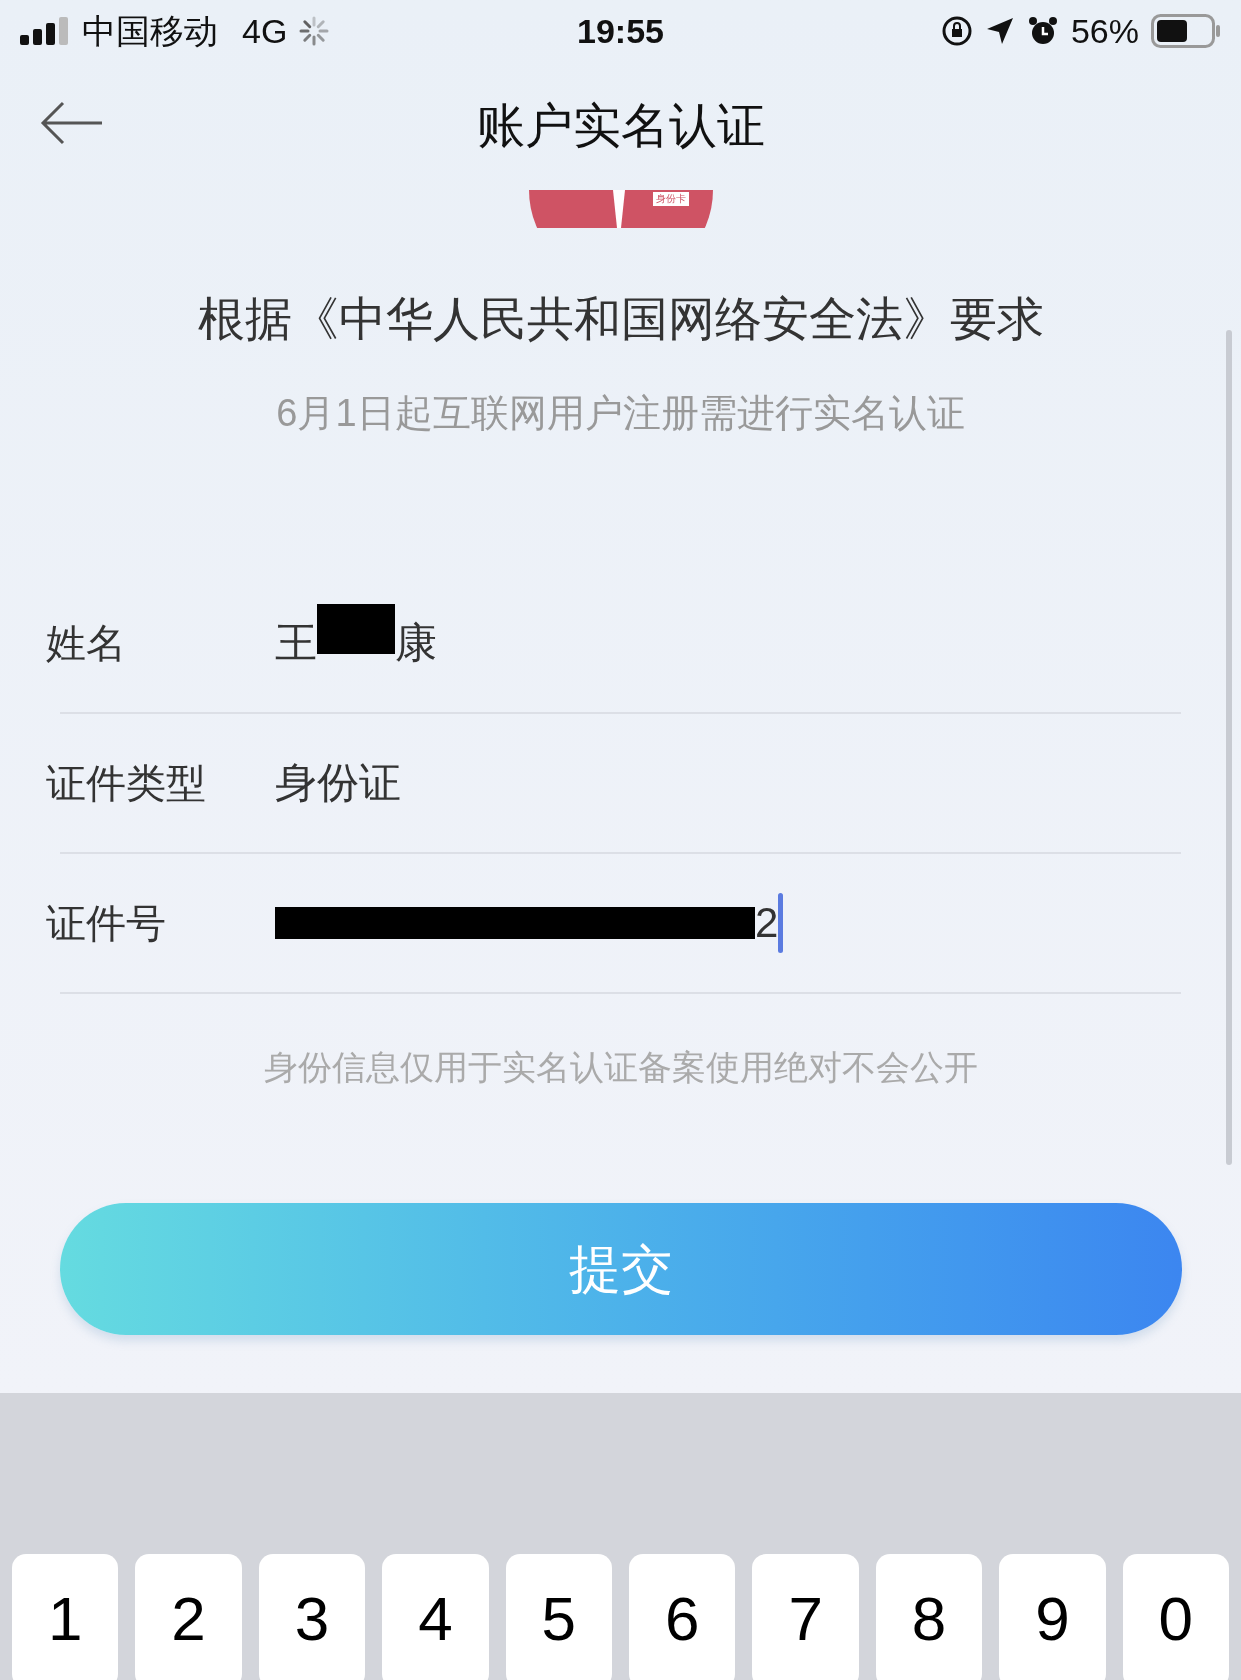 The image size is (1241, 1680). I want to click on input-field: 王 康, so click(358, 642).